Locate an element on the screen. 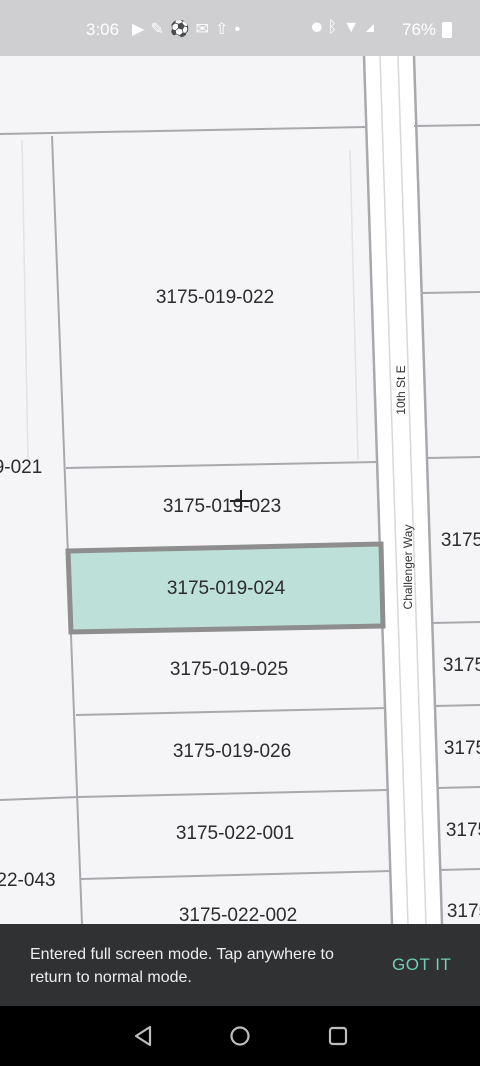 The height and width of the screenshot is (1066, 480). bluetooth-icon: ᛒ is located at coordinates (335, 27).